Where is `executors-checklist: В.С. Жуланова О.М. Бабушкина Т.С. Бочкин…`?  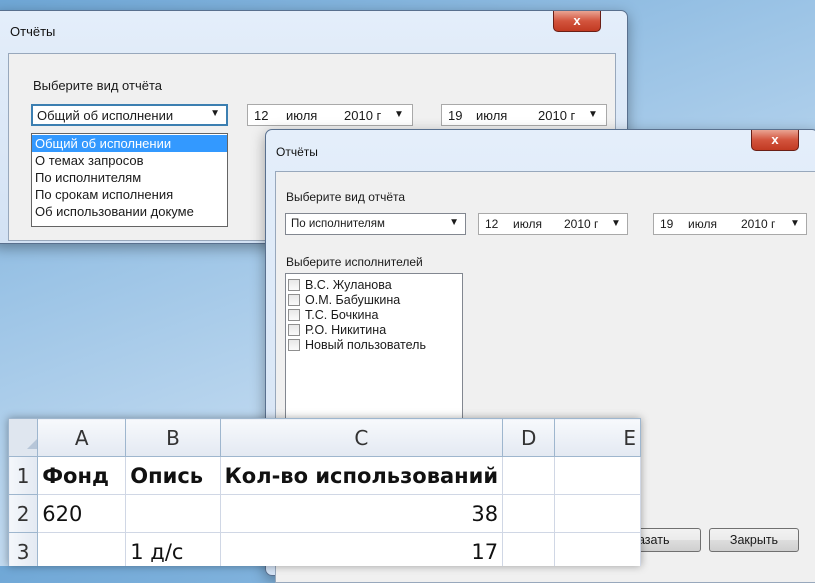
executors-checklist: В.С. Жуланова О.М. Бабушкина Т.С. Бочкин… is located at coordinates (374, 353).